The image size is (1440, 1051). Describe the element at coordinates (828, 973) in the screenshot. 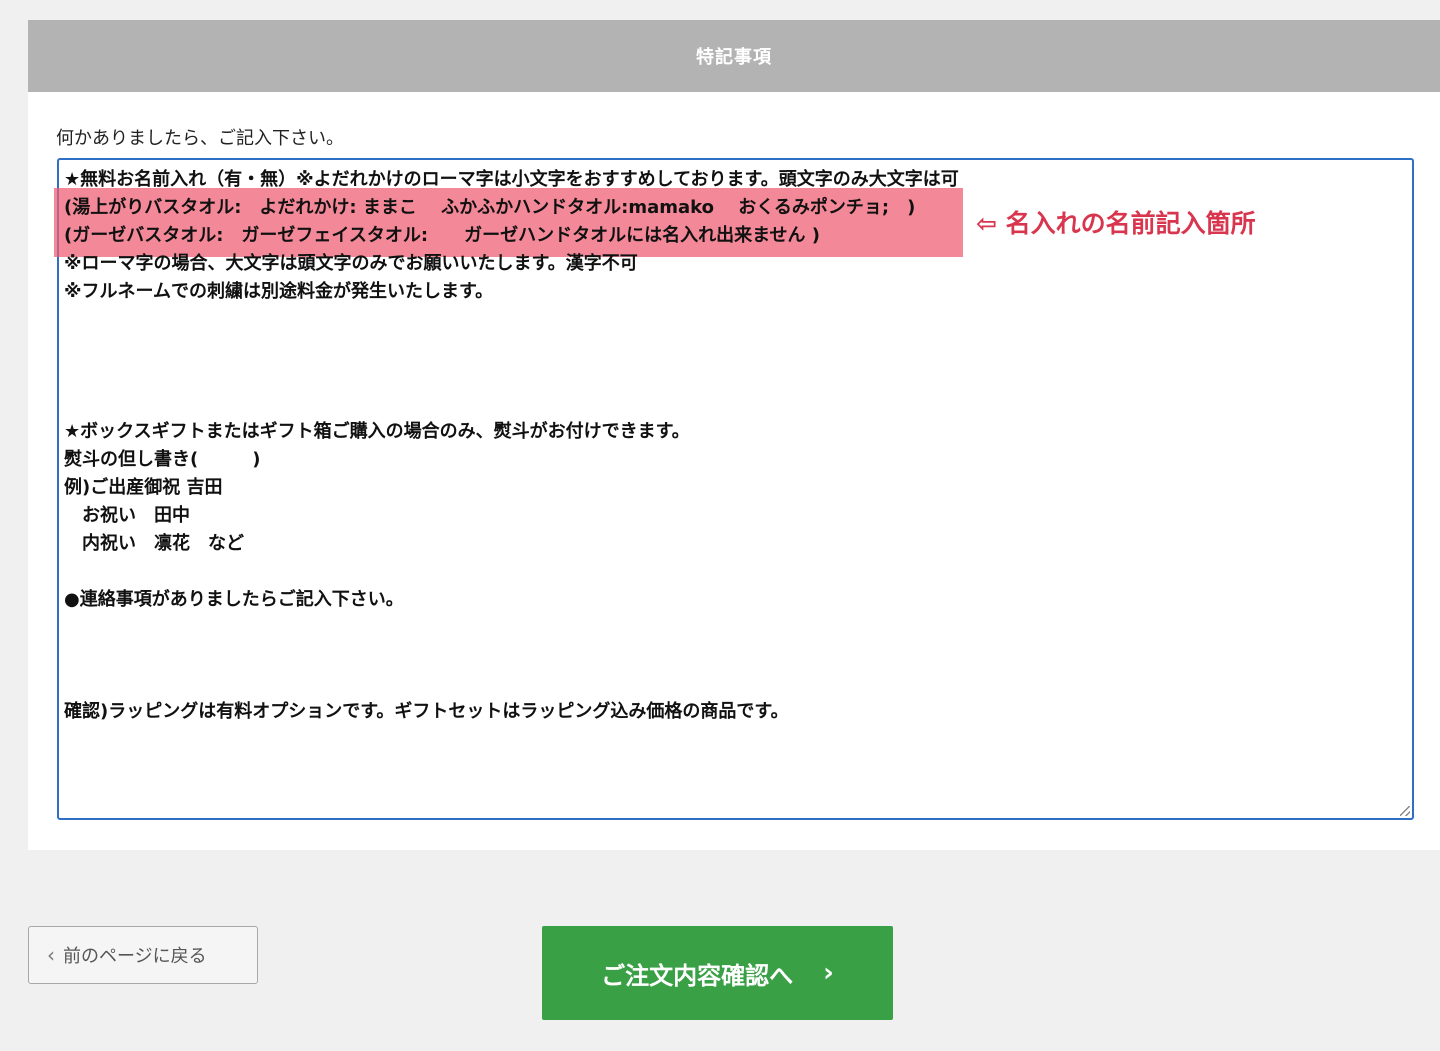

I see `chevron-right-icon: ›` at that location.